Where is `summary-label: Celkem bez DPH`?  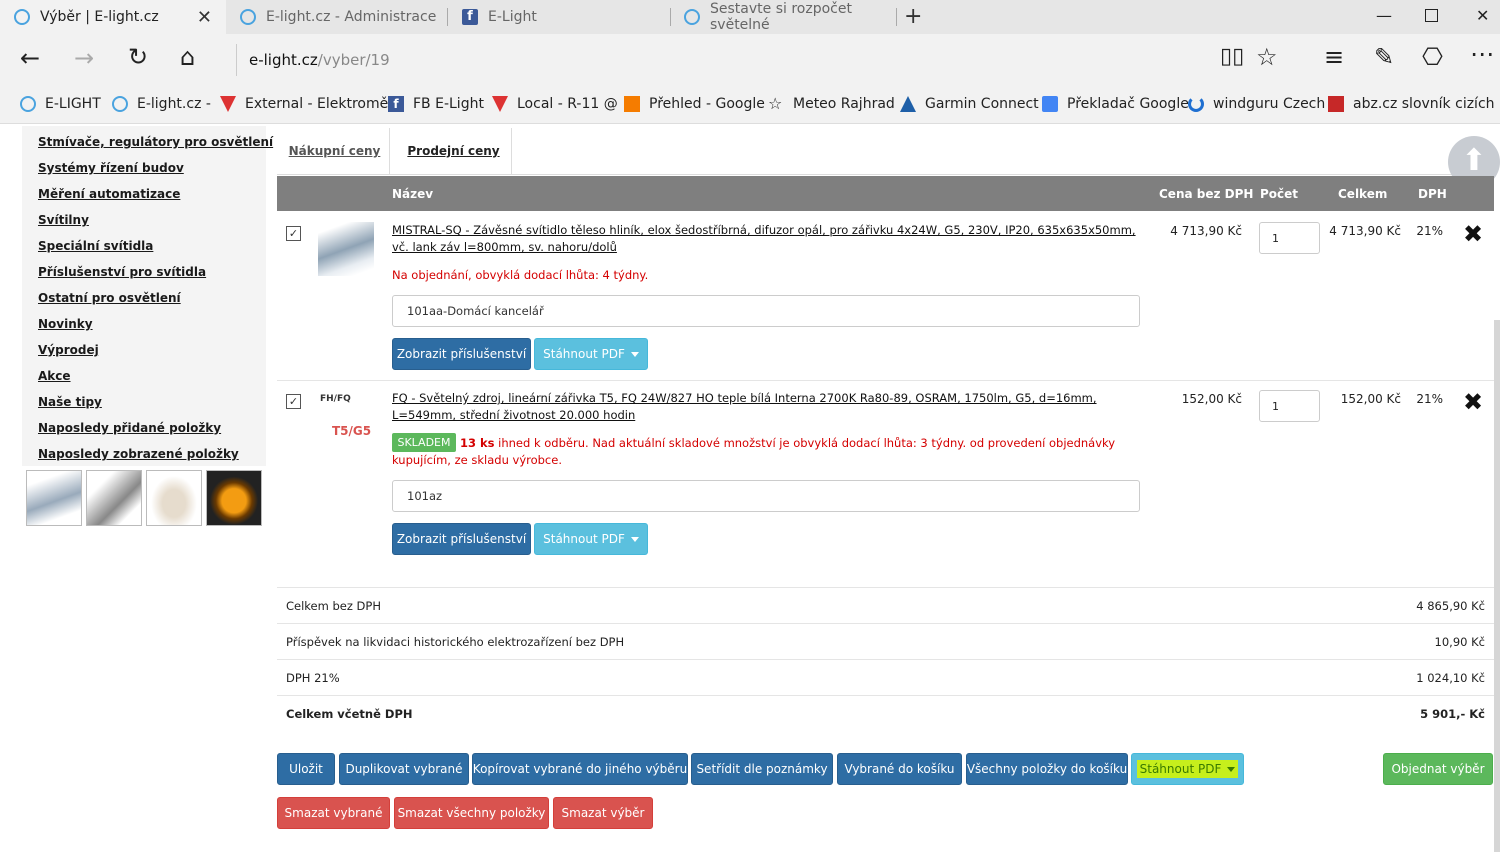 summary-label: Celkem bez DPH is located at coordinates (333, 606).